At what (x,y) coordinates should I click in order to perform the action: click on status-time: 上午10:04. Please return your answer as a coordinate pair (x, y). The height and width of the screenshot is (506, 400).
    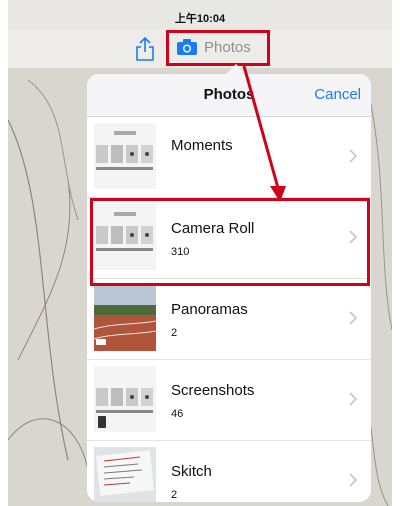
    Looking at the image, I should click on (200, 19).